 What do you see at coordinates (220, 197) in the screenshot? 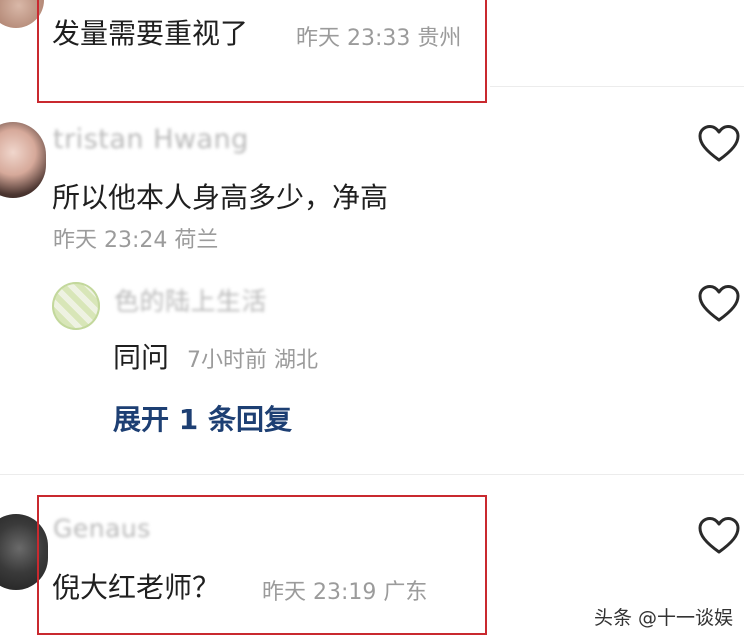
I see `comment-text: 所以他本人身高多少，净高` at bounding box center [220, 197].